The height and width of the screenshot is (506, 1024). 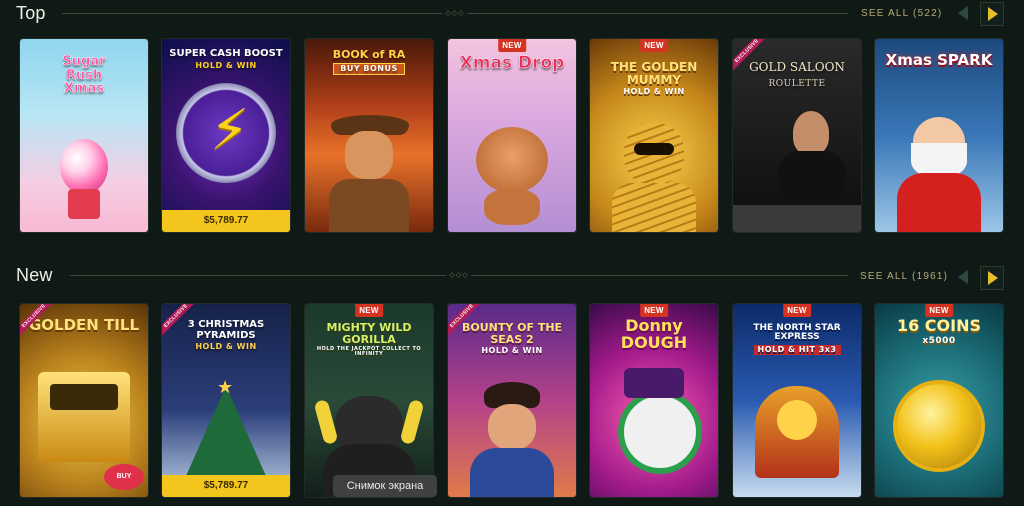 I want to click on mummy-body-image, so click(x=654, y=207).